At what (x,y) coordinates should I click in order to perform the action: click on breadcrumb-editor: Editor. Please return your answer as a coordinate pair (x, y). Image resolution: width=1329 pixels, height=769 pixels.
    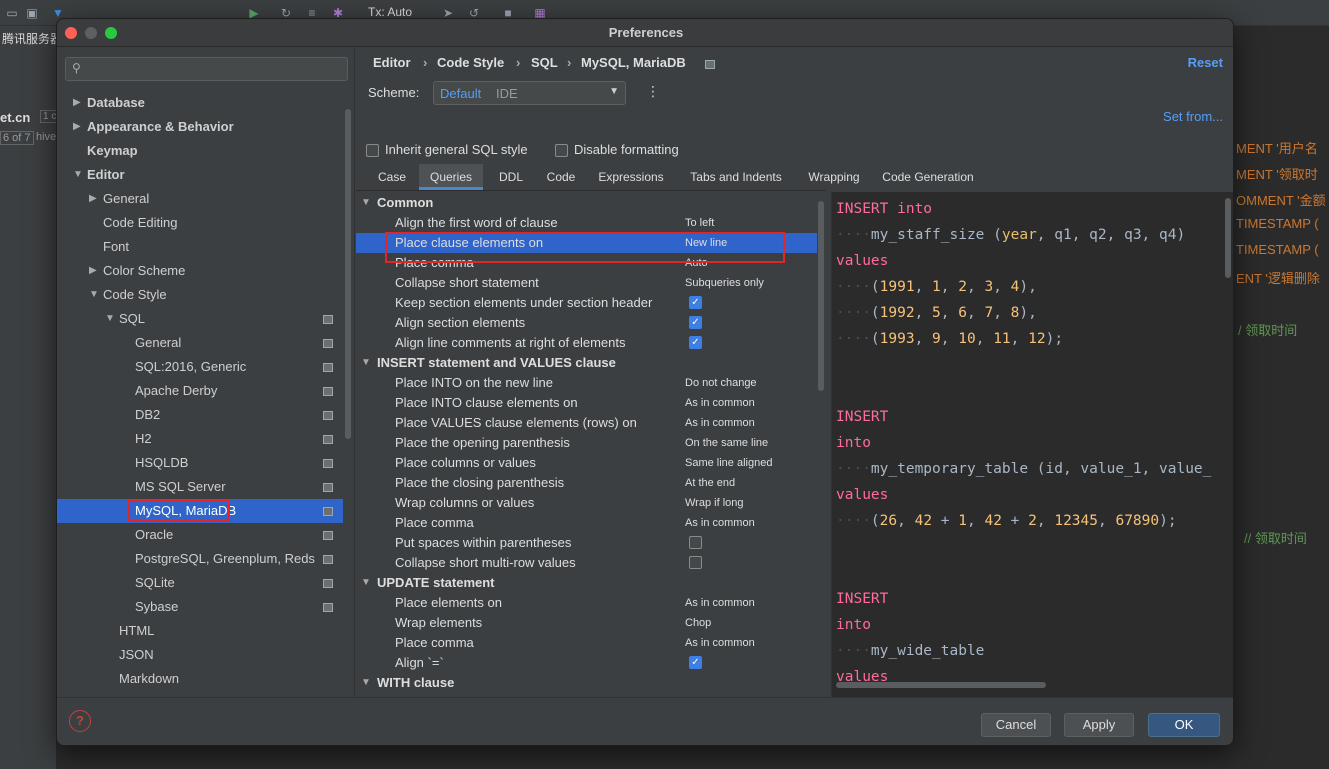
    Looking at the image, I should click on (392, 62).